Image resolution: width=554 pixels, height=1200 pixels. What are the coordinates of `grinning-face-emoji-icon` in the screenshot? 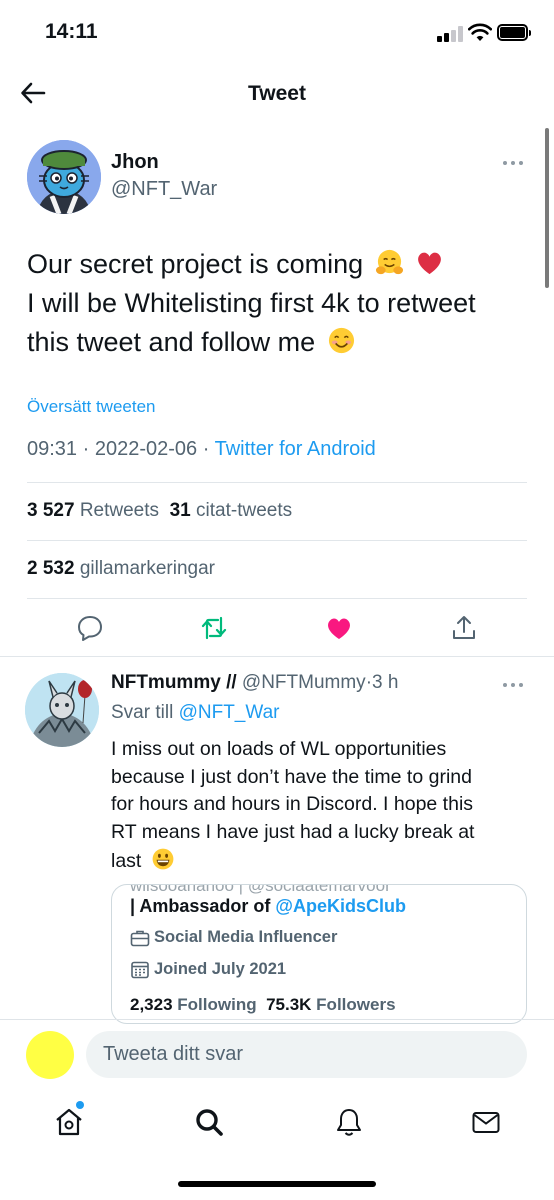 It's located at (163, 859).